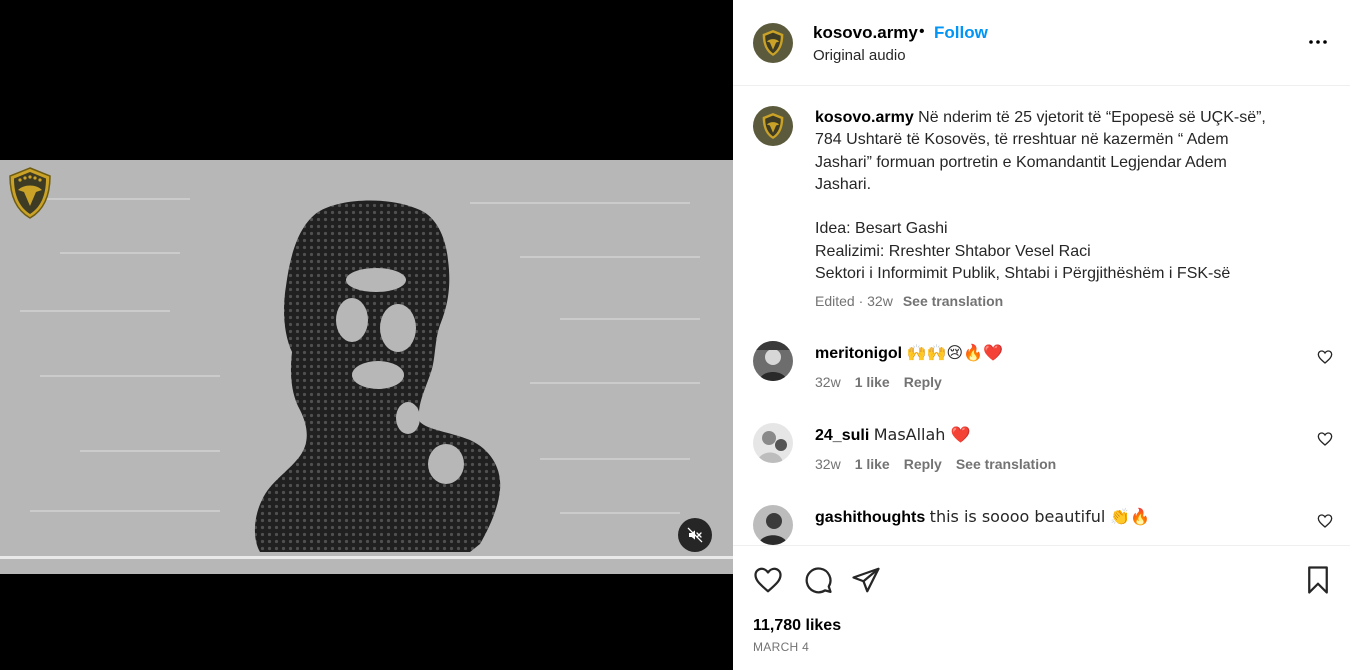  I want to click on caption-meta: Edited · 32w See translation, so click(909, 301).